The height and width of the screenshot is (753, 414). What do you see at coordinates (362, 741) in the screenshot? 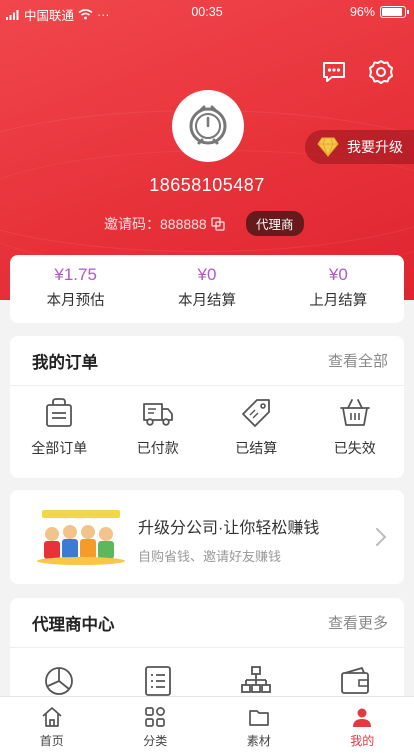
I see `tab-mine-label: 我的` at bounding box center [362, 741].